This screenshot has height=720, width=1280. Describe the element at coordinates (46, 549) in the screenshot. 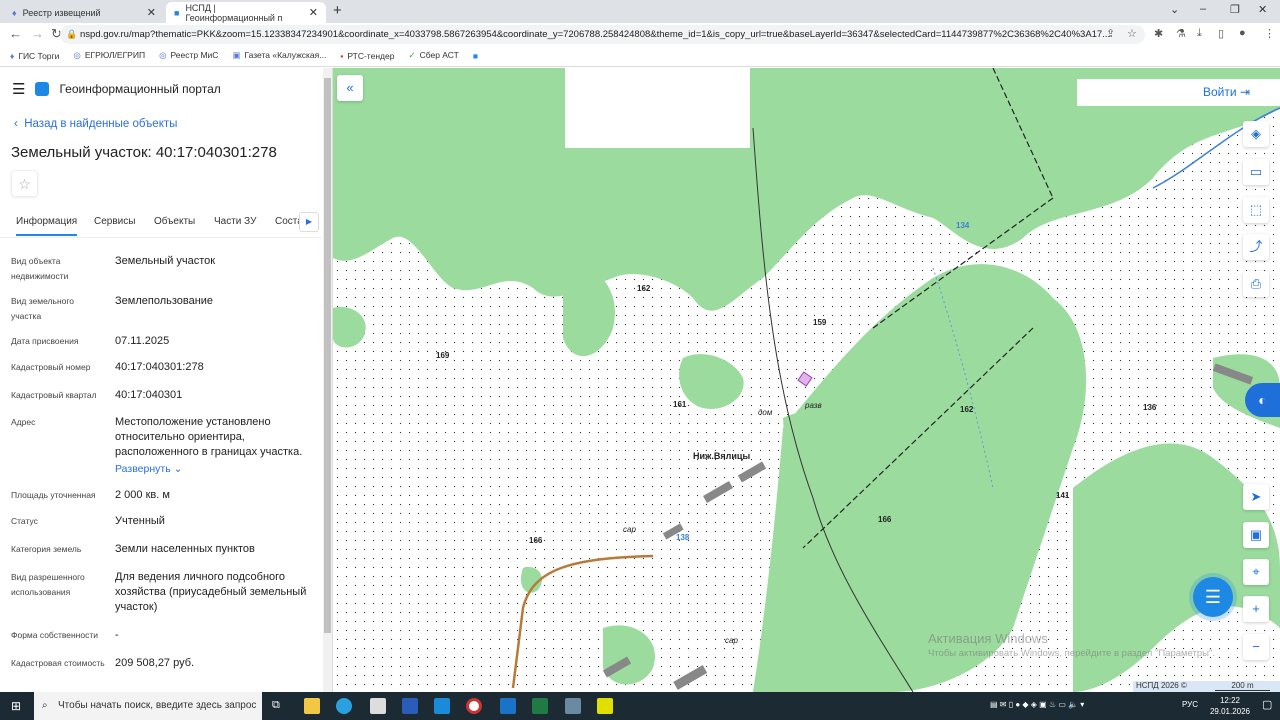

I see `field-label: Категория земель` at that location.